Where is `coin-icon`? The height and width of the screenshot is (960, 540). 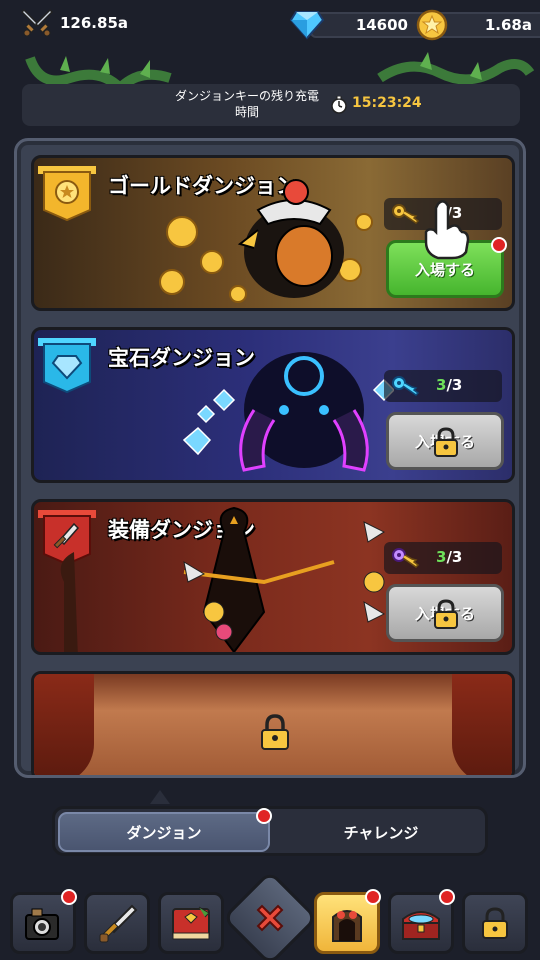
coin-icon is located at coordinates (432, 25).